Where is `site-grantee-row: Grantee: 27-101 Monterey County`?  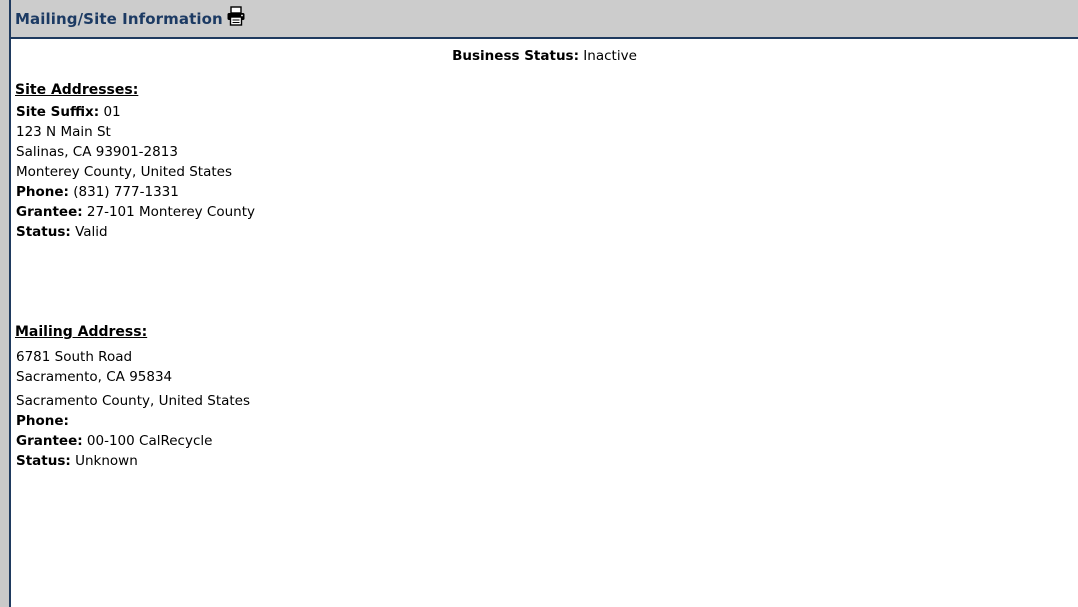
site-grantee-row: Grantee: 27-101 Monterey County is located at coordinates (547, 212).